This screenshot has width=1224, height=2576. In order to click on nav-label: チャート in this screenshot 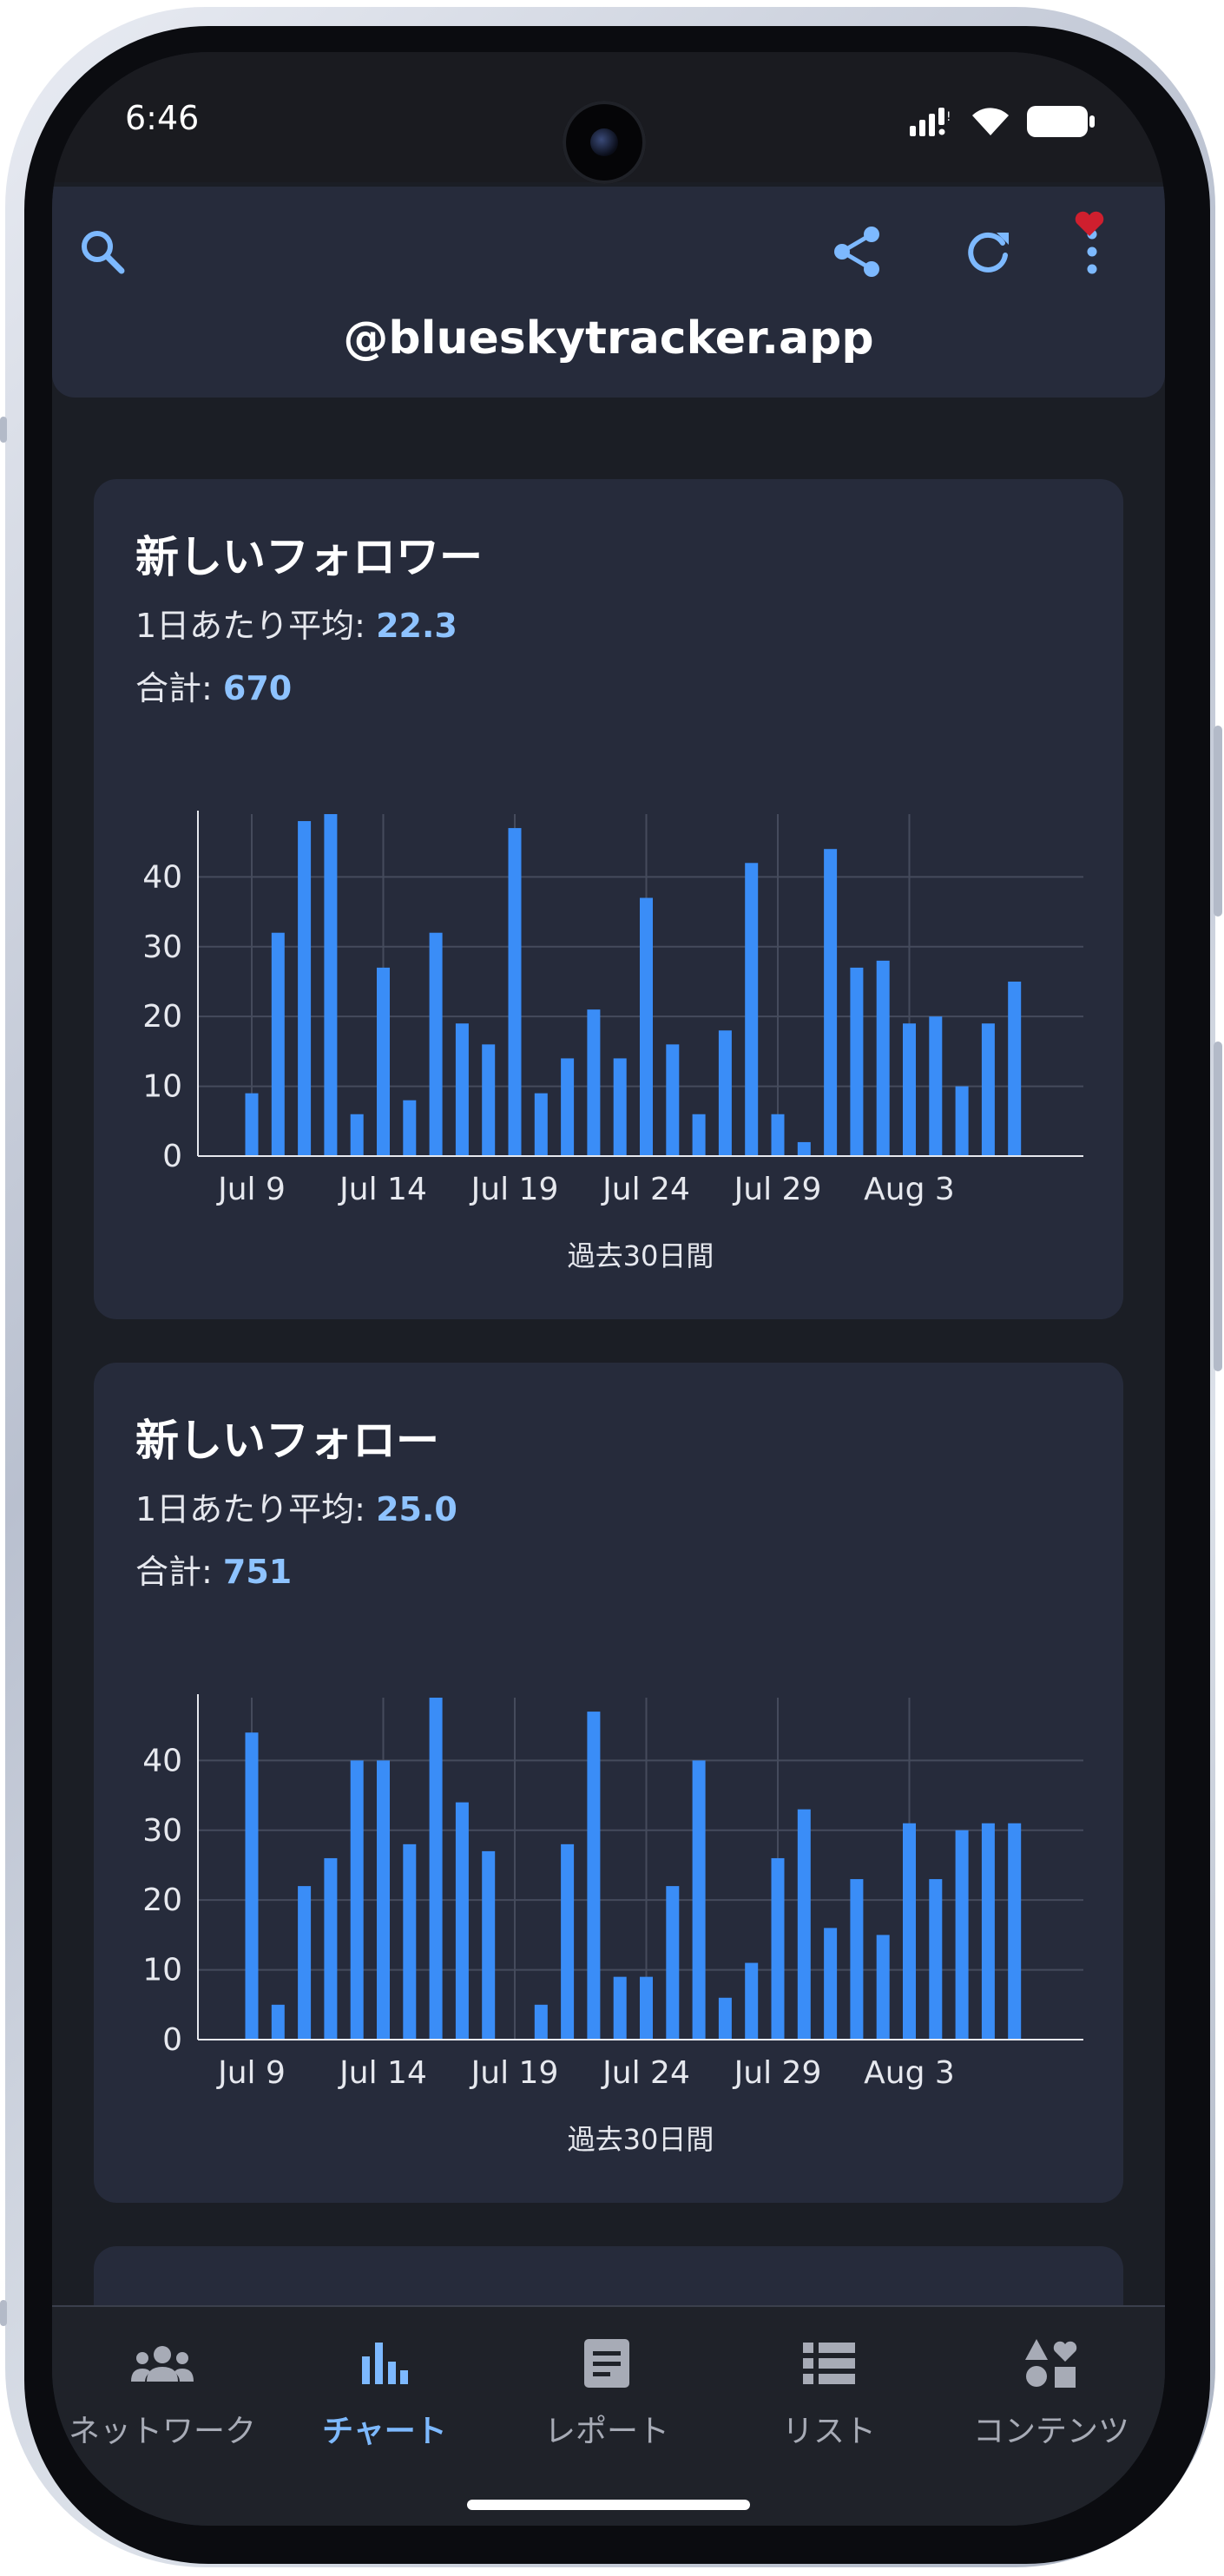, I will do `click(384, 2431)`.